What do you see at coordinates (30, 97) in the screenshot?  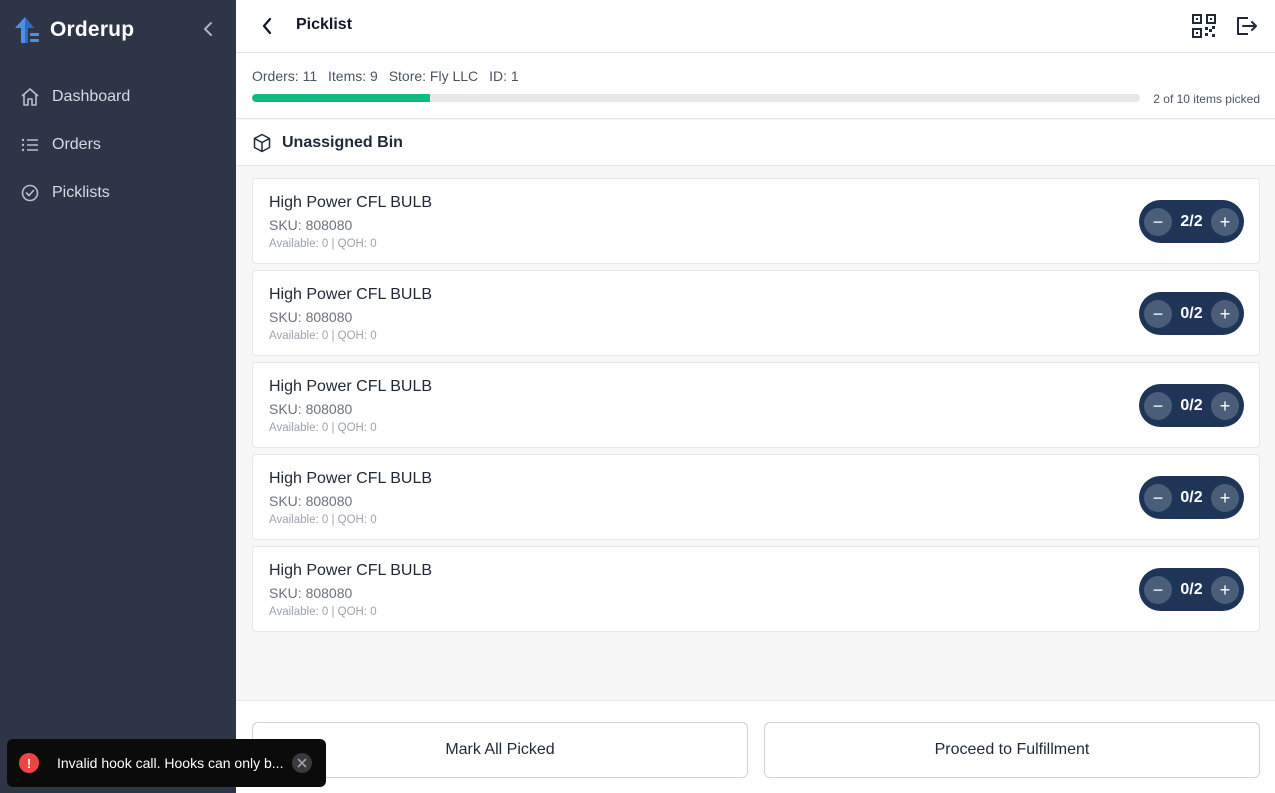 I see `home-icon` at bounding box center [30, 97].